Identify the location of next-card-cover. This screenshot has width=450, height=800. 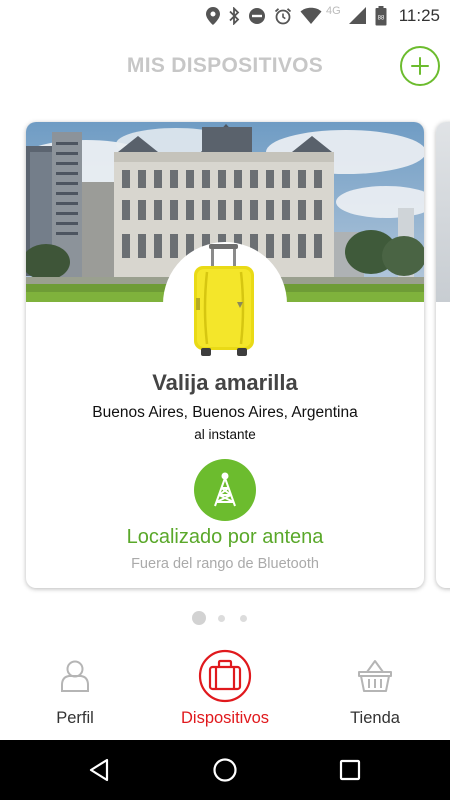
(443, 212).